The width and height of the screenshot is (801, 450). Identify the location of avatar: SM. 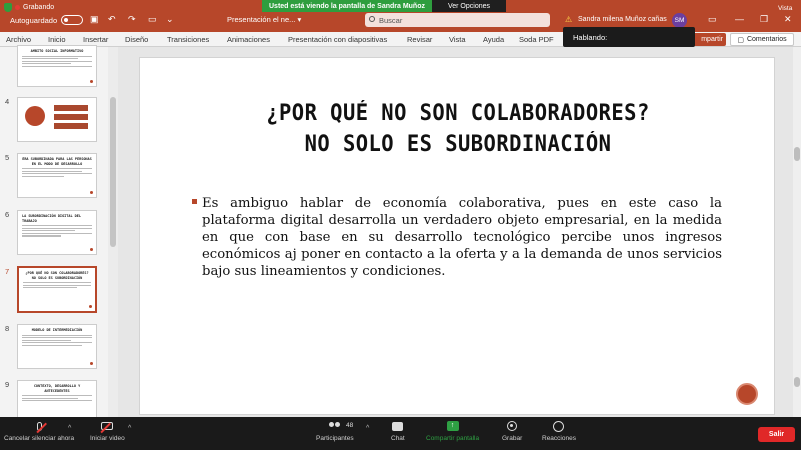
(679, 20).